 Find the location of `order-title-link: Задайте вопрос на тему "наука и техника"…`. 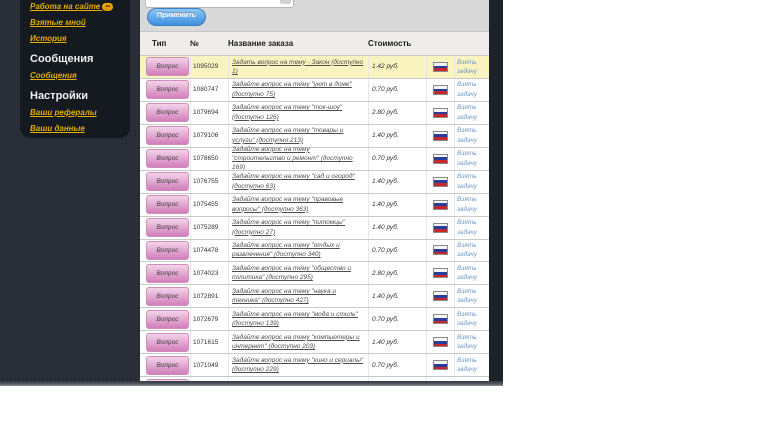

order-title-link: Задайте вопрос на тему "наука и техника"… is located at coordinates (298, 296).